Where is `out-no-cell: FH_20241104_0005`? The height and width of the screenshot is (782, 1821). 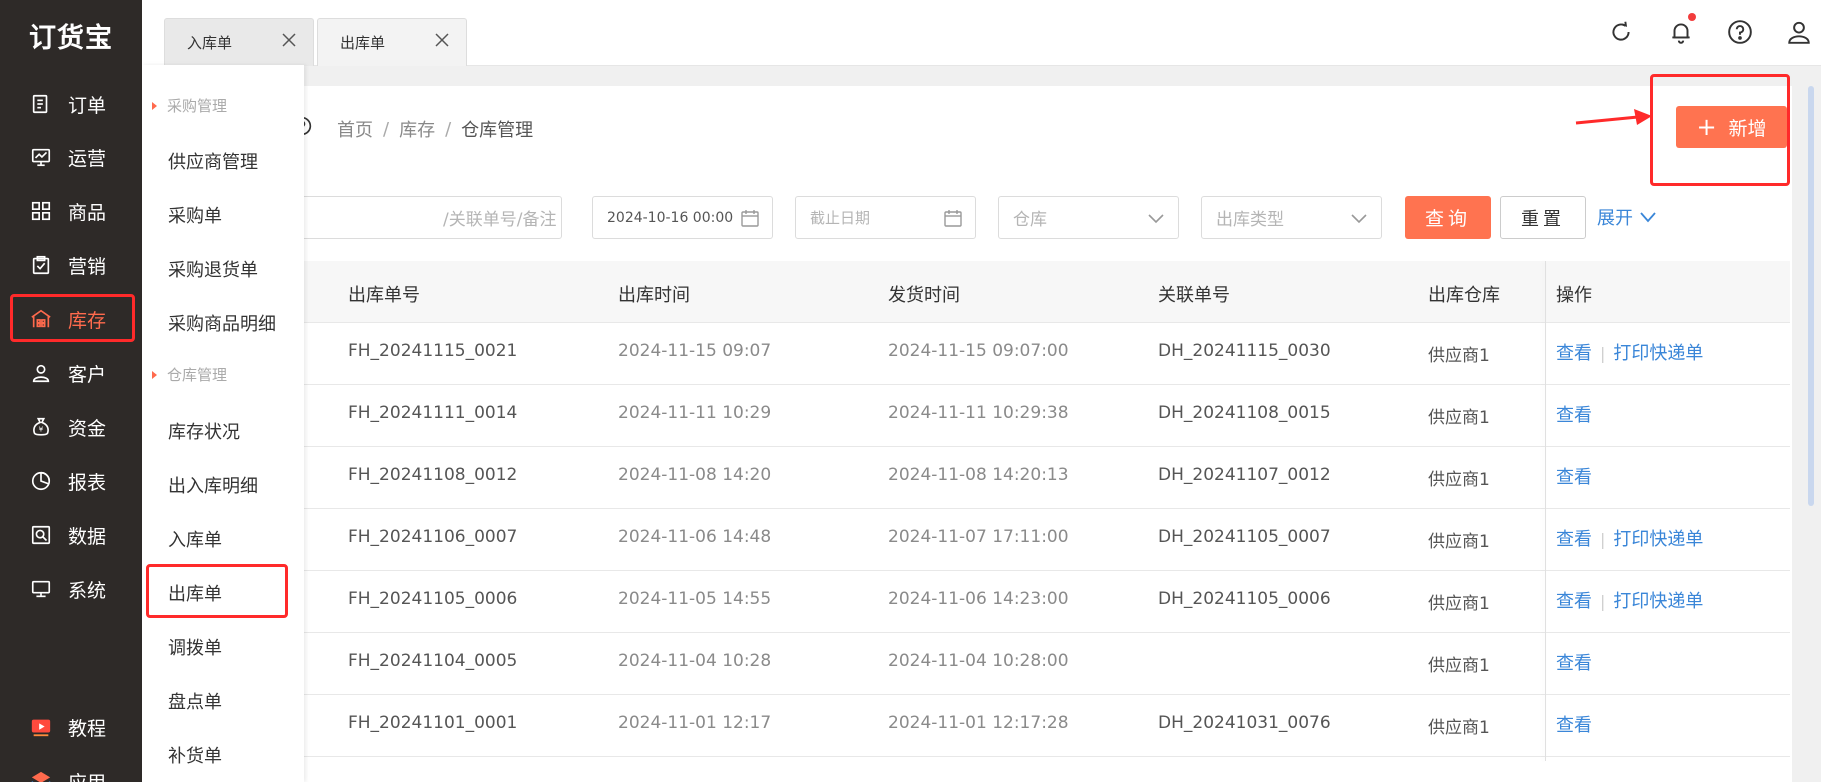 out-no-cell: FH_20241104_0005 is located at coordinates (433, 661).